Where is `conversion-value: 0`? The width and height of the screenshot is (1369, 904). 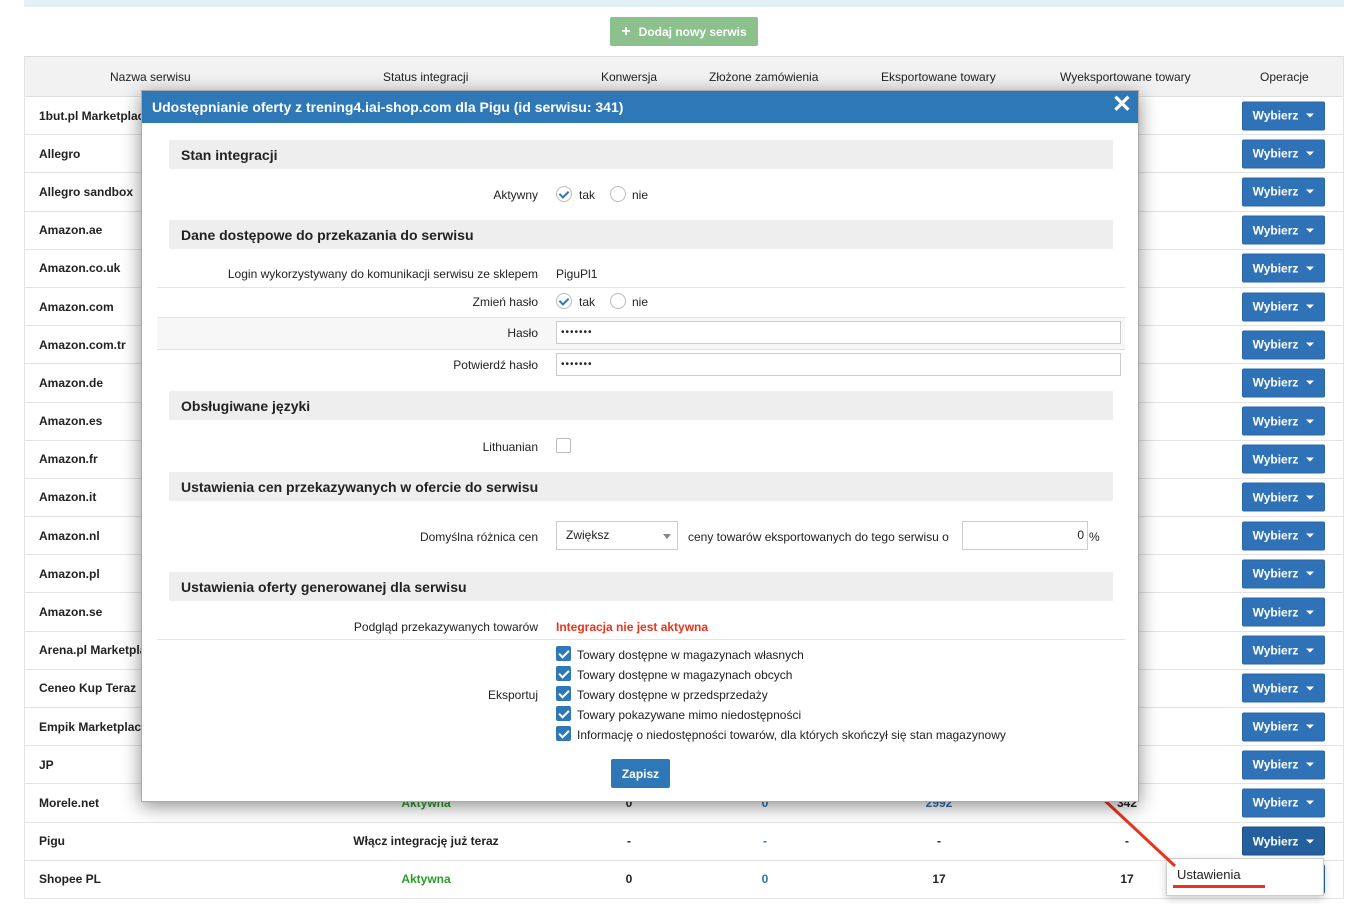 conversion-value: 0 is located at coordinates (629, 879).